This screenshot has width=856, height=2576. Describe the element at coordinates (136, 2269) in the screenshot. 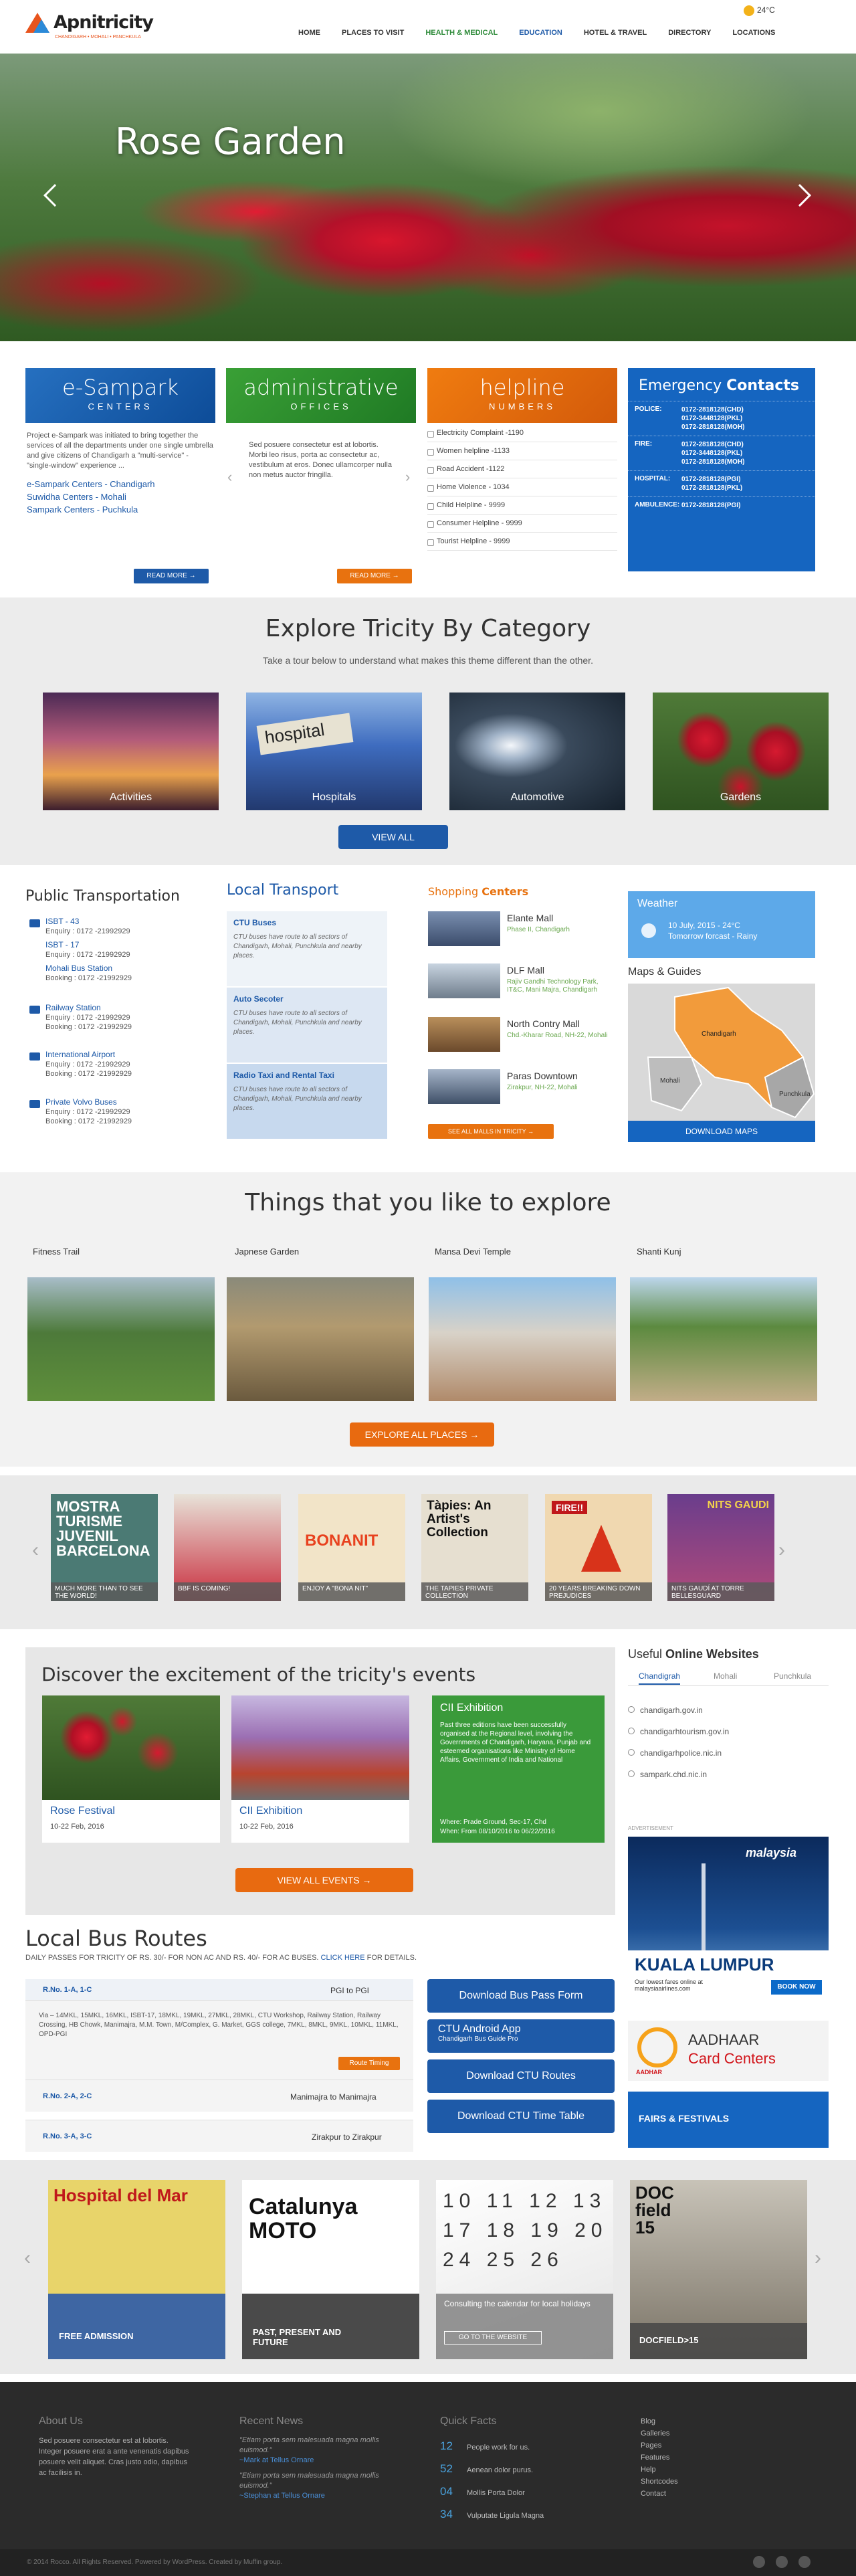

I see `bottom-card-hospital: Hospital del Mar FREE ADMISSION` at that location.